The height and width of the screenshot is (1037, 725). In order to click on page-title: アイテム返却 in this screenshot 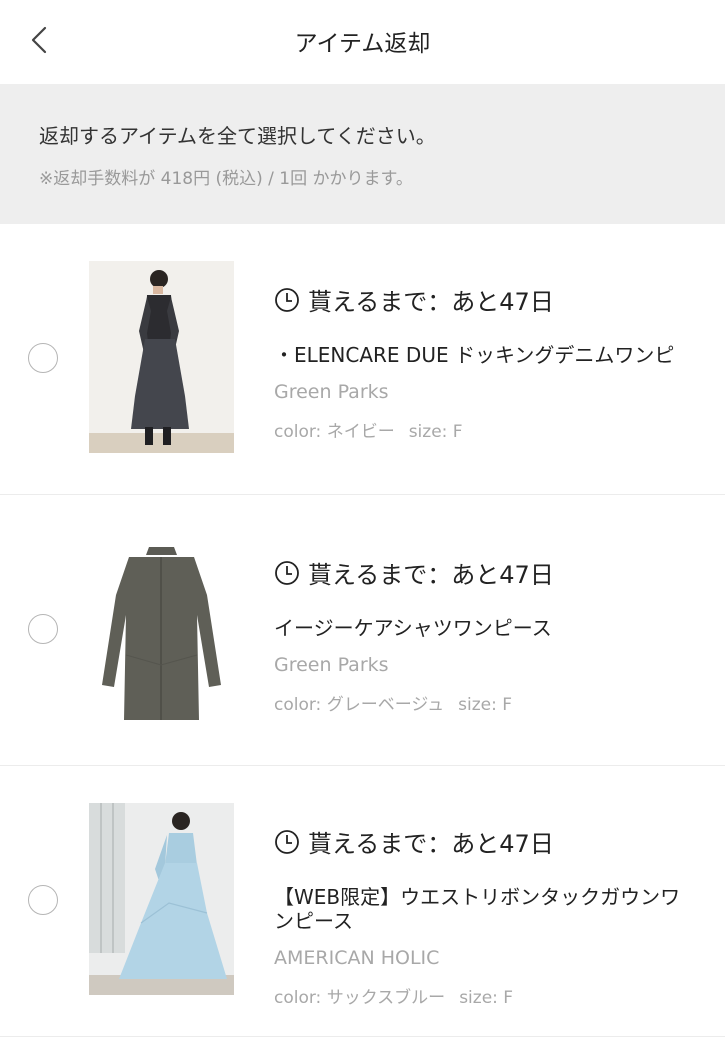, I will do `click(362, 44)`.